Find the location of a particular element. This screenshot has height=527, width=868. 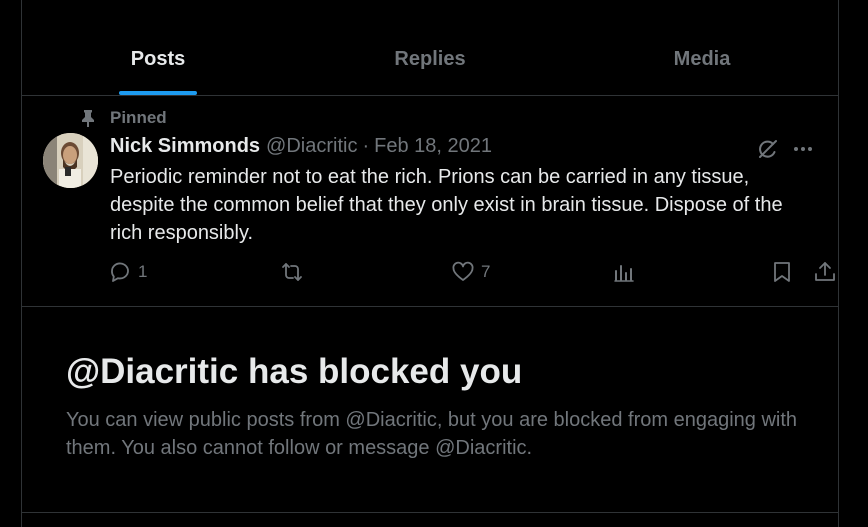

reply-button: 1 is located at coordinates (127, 272).